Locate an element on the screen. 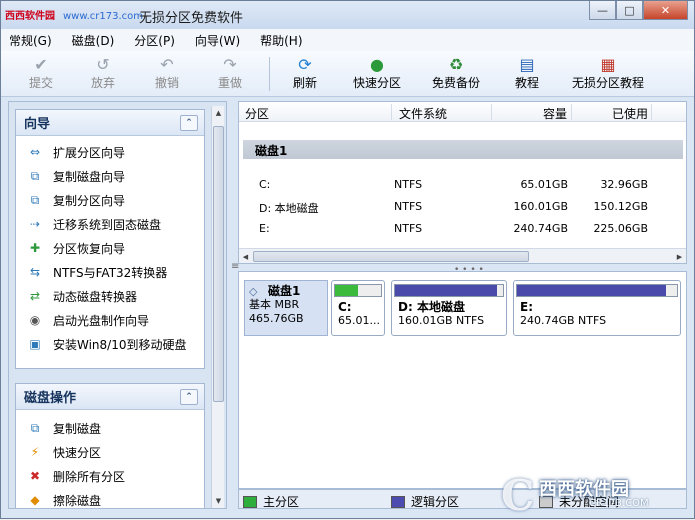 This screenshot has width=695, height=520. close-button: ✕ is located at coordinates (665, 10).